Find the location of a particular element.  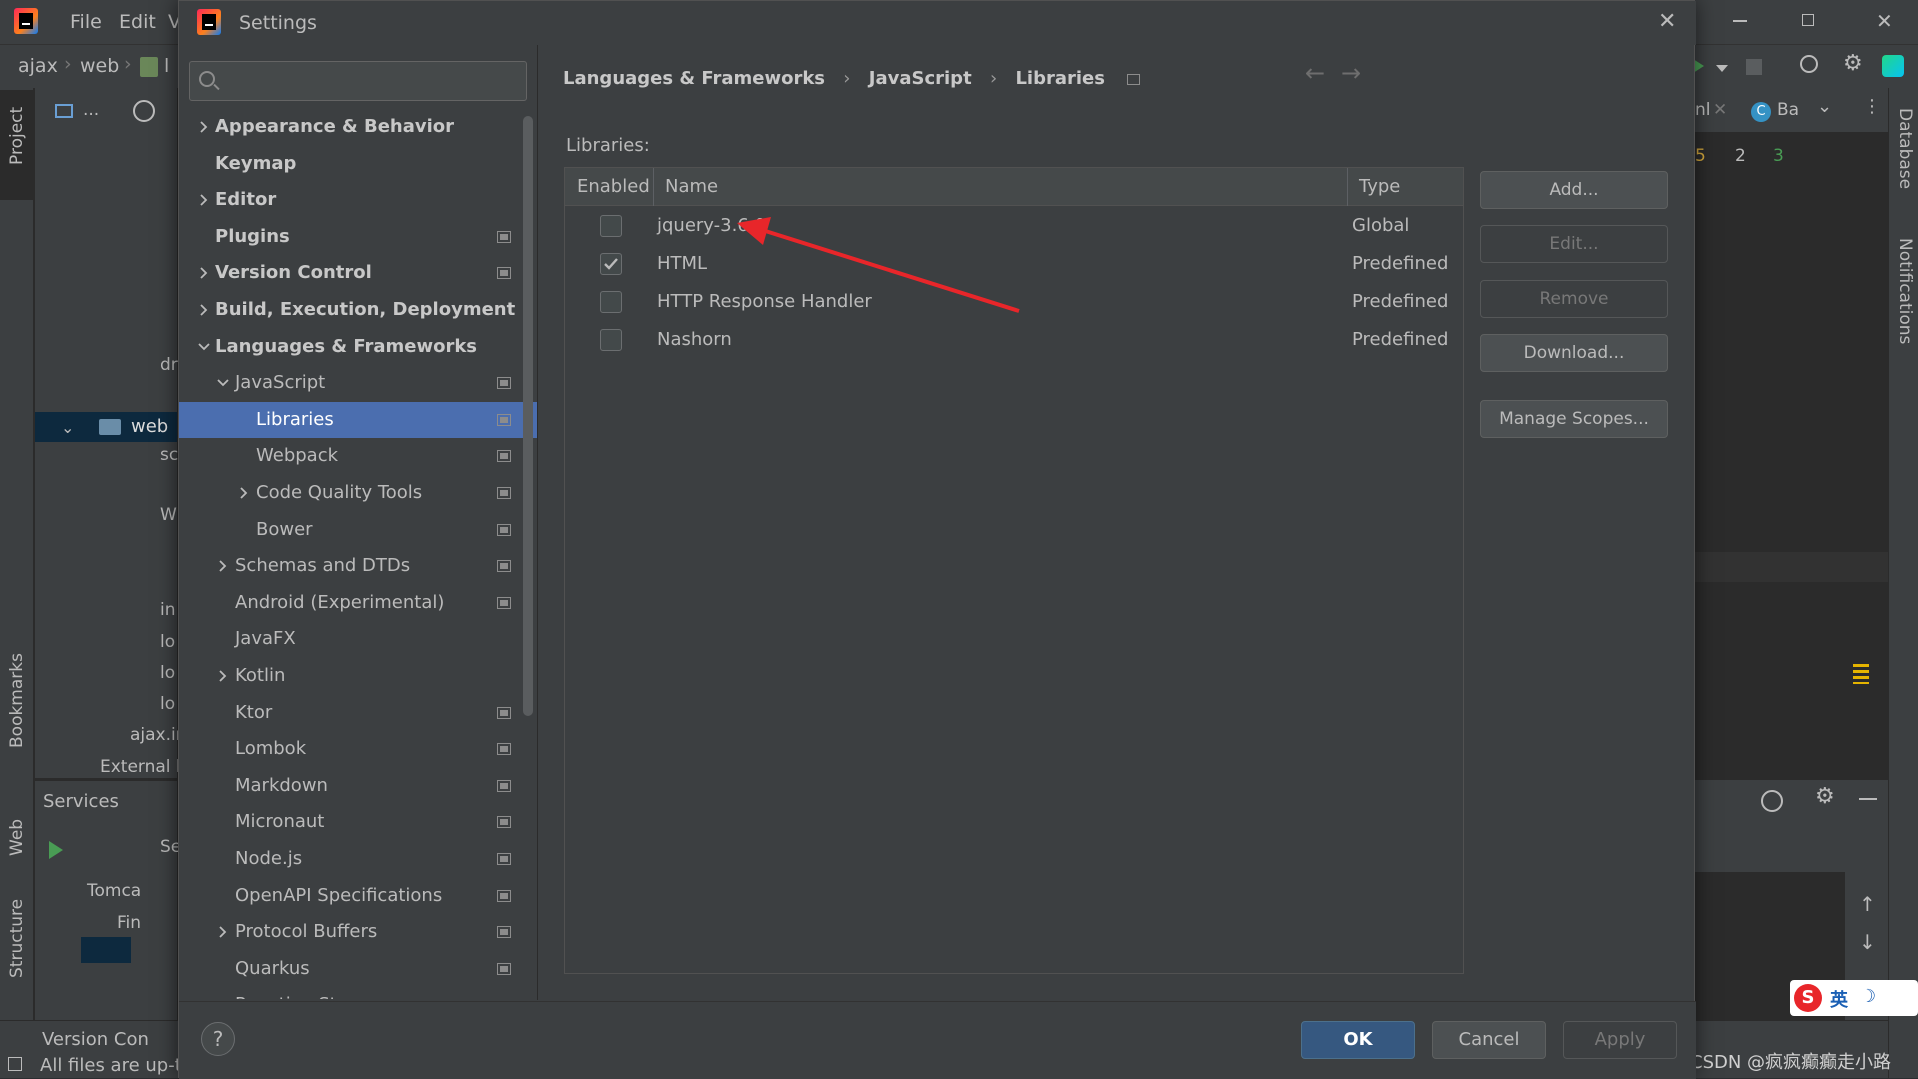

panel-minimize-icon is located at coordinates (1868, 799).